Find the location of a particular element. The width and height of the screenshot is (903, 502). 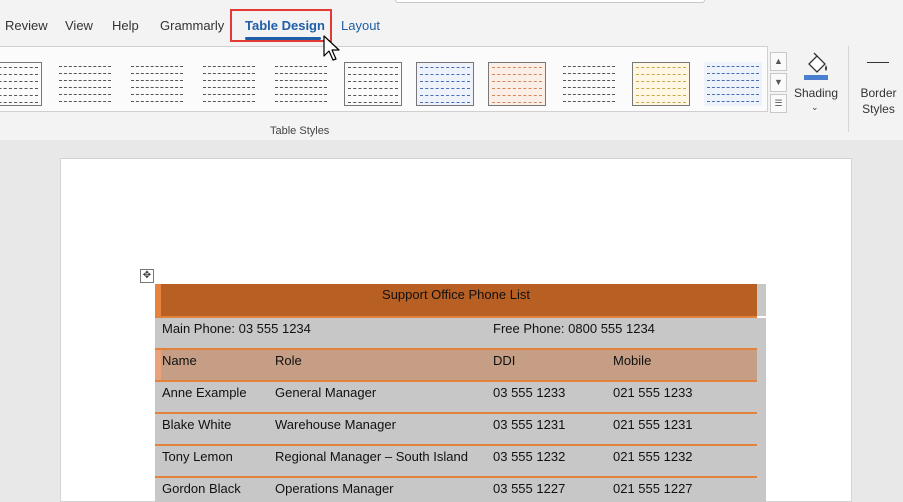

tab-grammarly: Grammarly is located at coordinates (192, 25).